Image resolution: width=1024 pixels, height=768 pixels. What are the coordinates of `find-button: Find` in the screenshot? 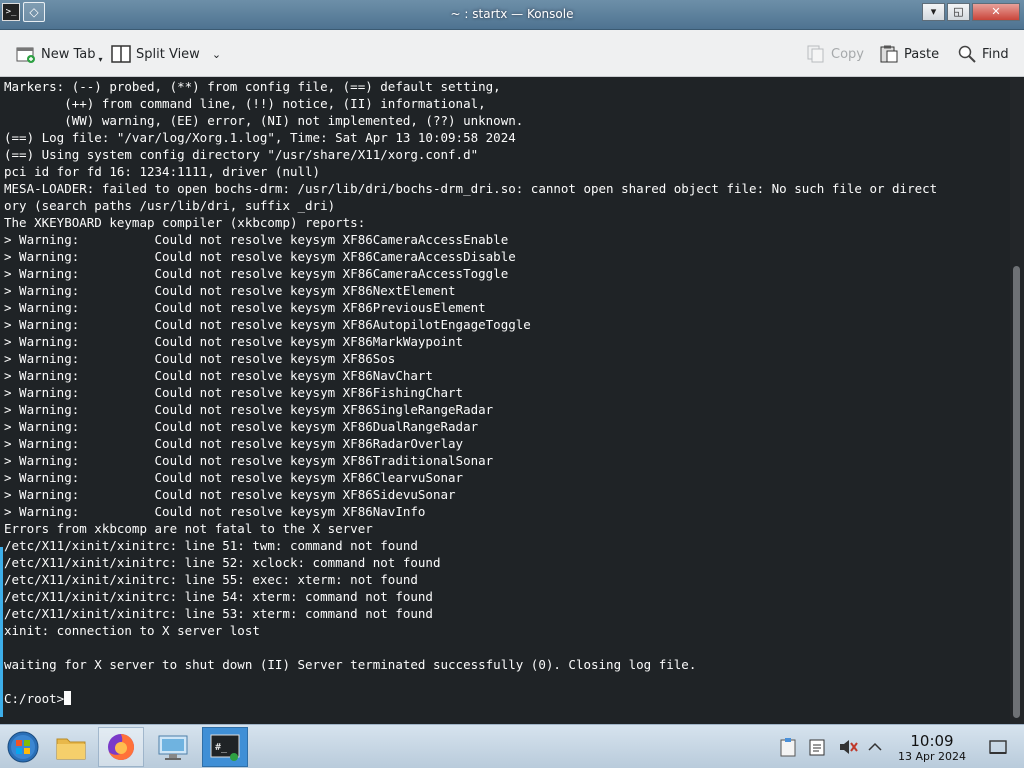 It's located at (983, 54).